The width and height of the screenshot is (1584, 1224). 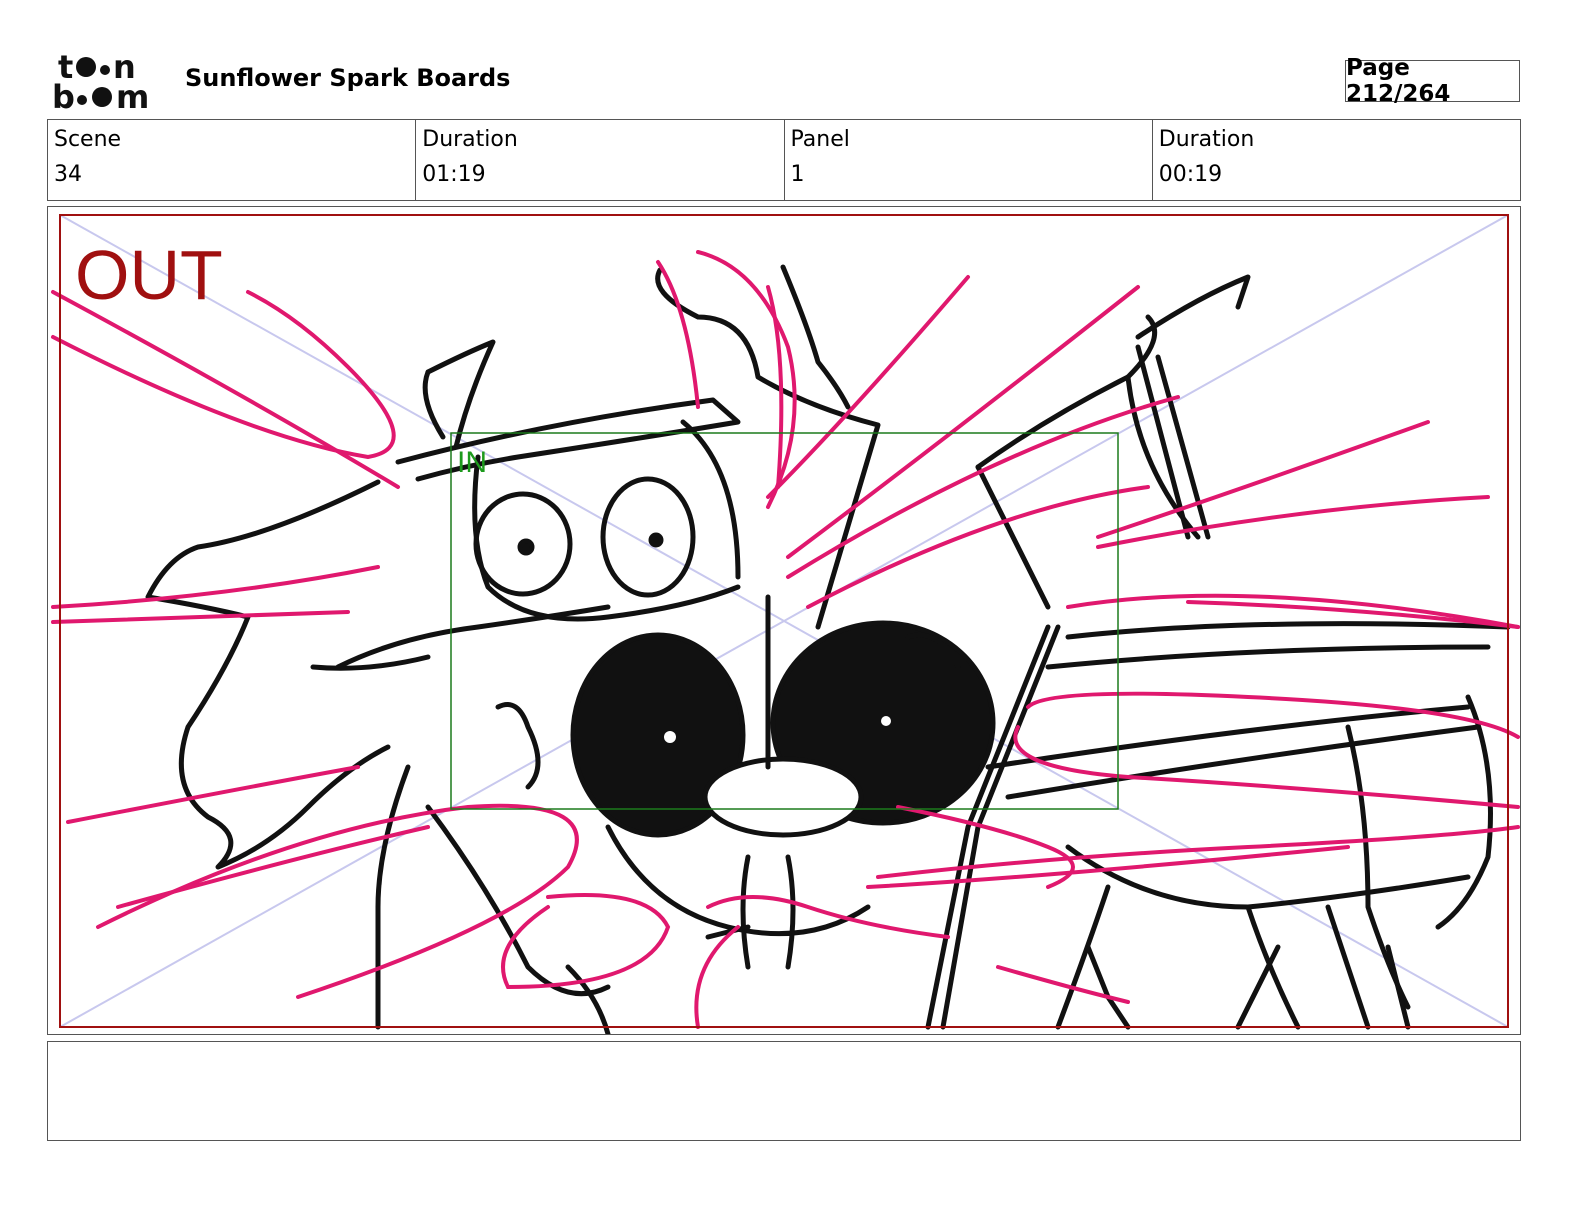 I want to click on scene-label: Scene, so click(x=88, y=139).